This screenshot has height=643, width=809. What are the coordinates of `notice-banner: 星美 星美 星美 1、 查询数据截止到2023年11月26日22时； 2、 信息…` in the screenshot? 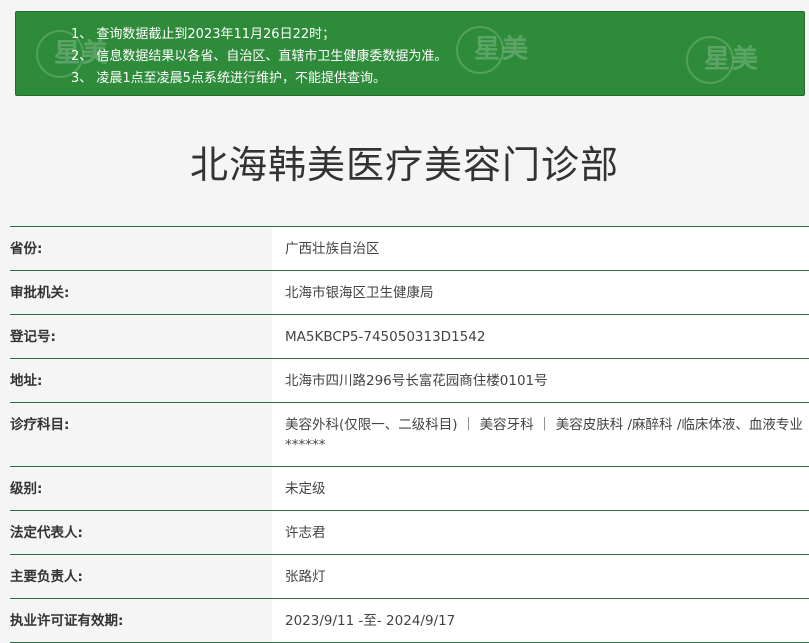 It's located at (410, 53).